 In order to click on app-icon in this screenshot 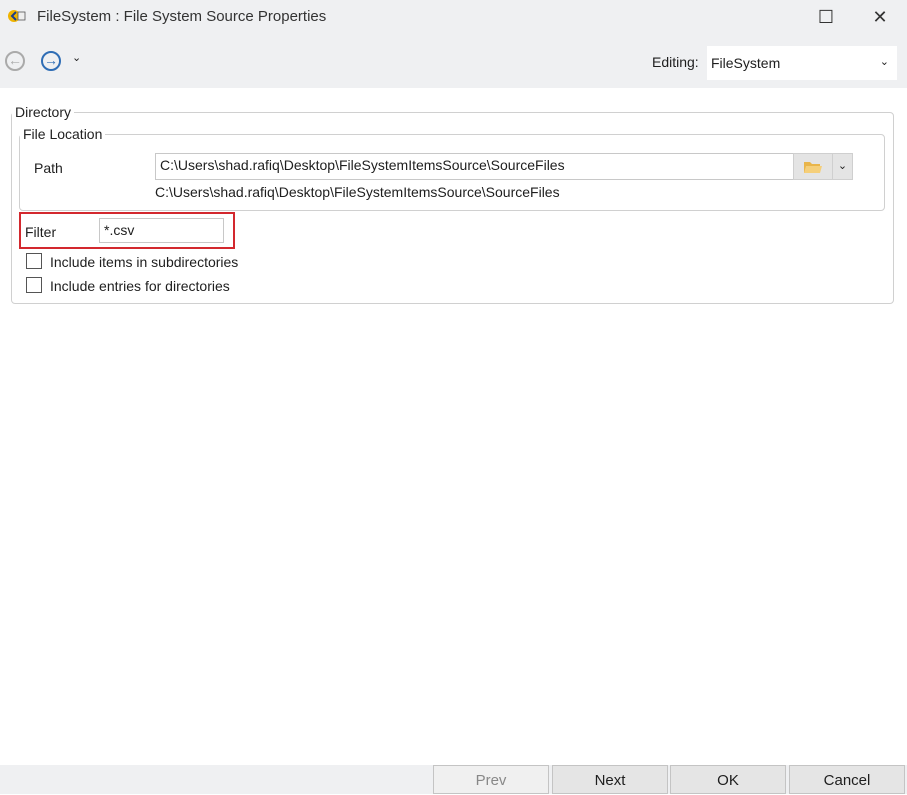, I will do `click(17, 16)`.